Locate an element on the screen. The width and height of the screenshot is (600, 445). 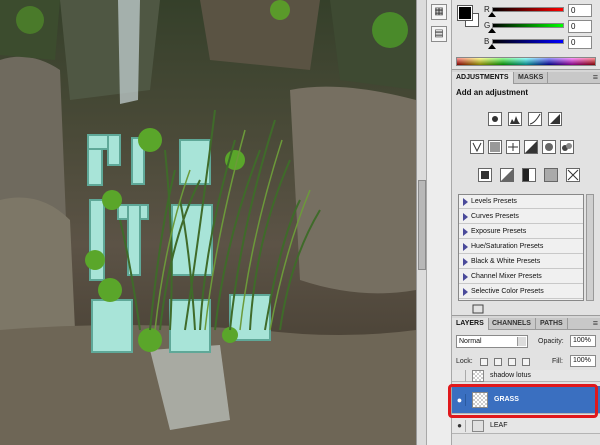
channel-b-slider is located at coordinates (528, 41).